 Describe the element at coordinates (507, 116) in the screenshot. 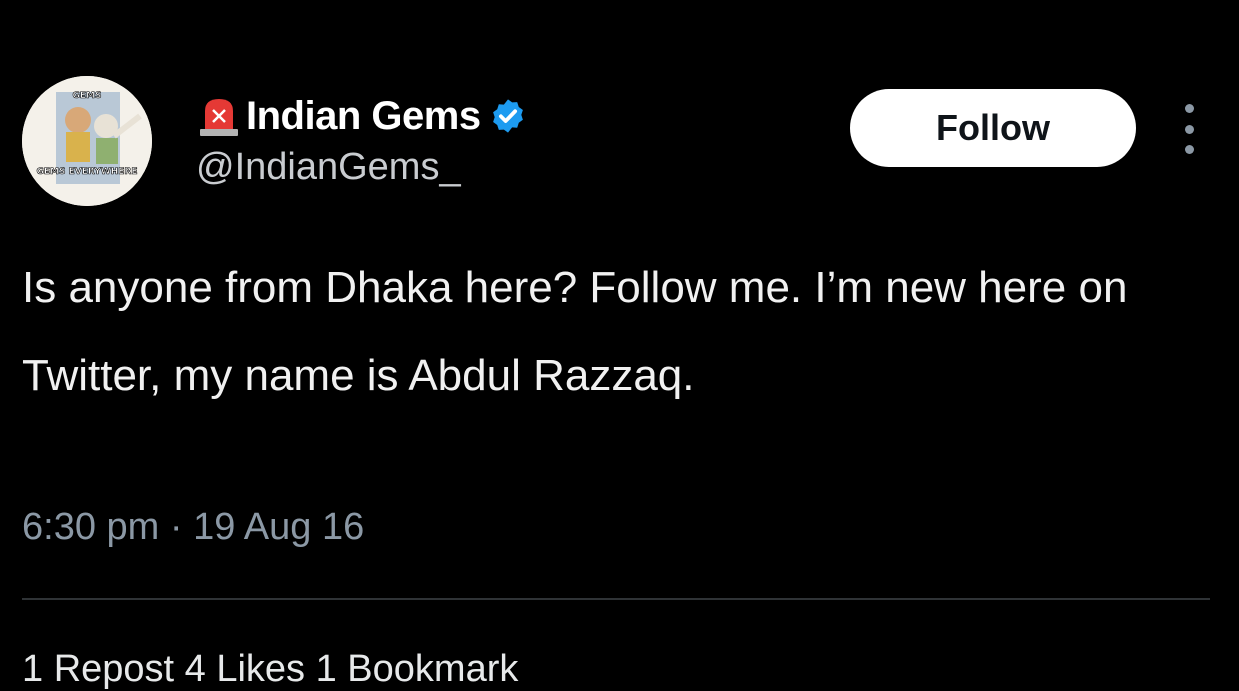

I see `verified-badge-icon` at that location.